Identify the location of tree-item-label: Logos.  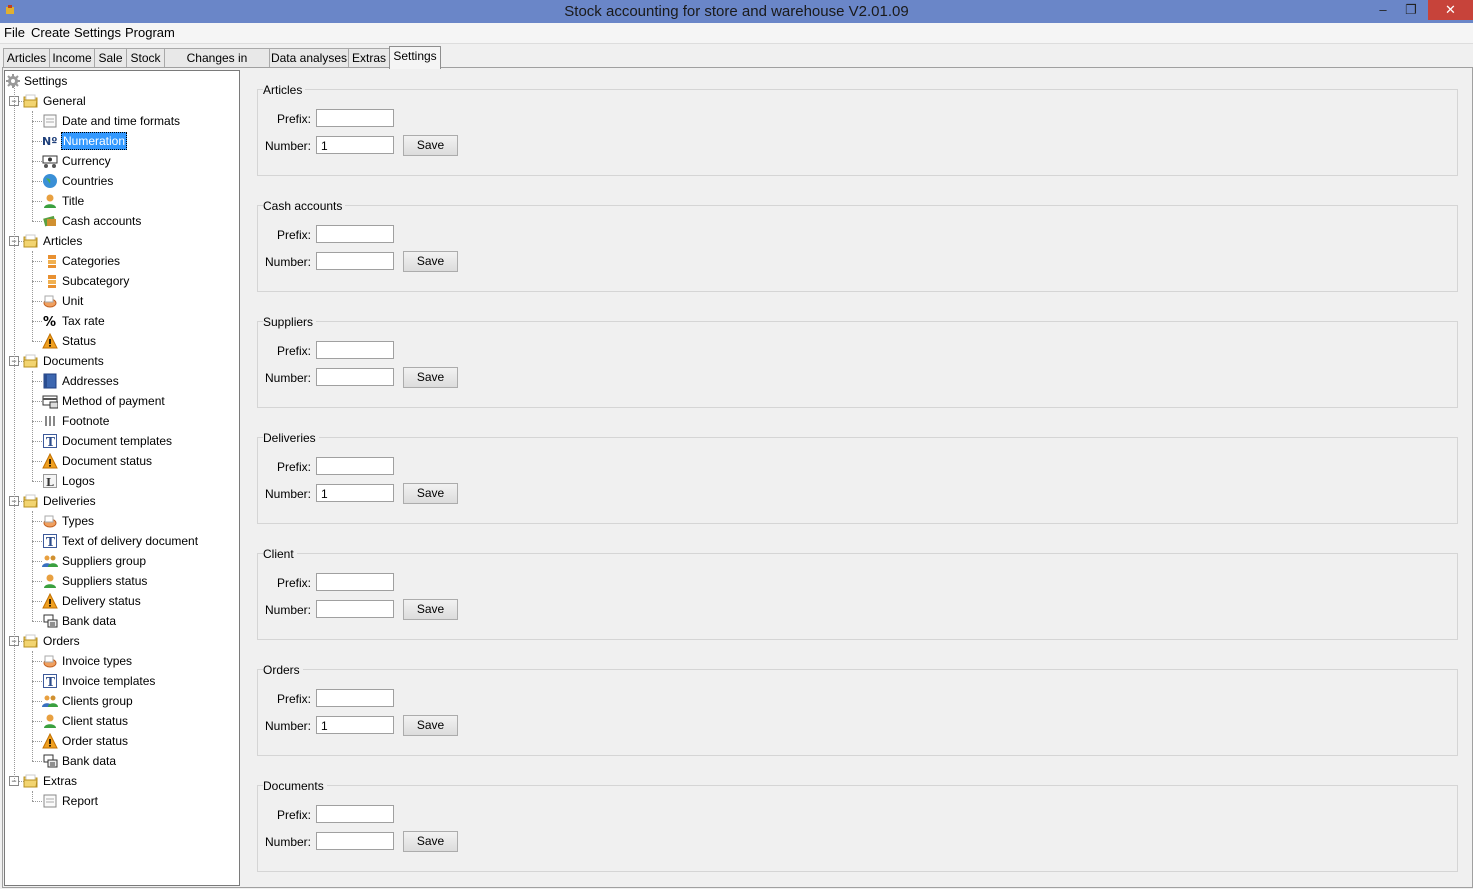
(78, 481).